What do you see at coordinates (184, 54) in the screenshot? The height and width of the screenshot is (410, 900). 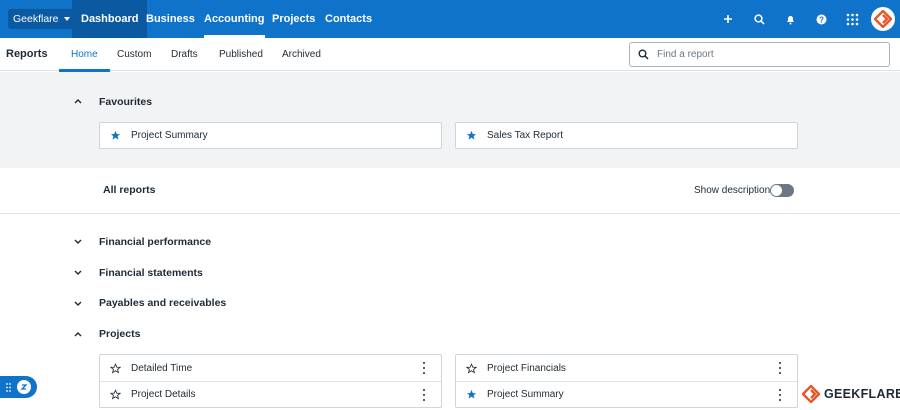 I see `tab-drafts: Drafts` at bounding box center [184, 54].